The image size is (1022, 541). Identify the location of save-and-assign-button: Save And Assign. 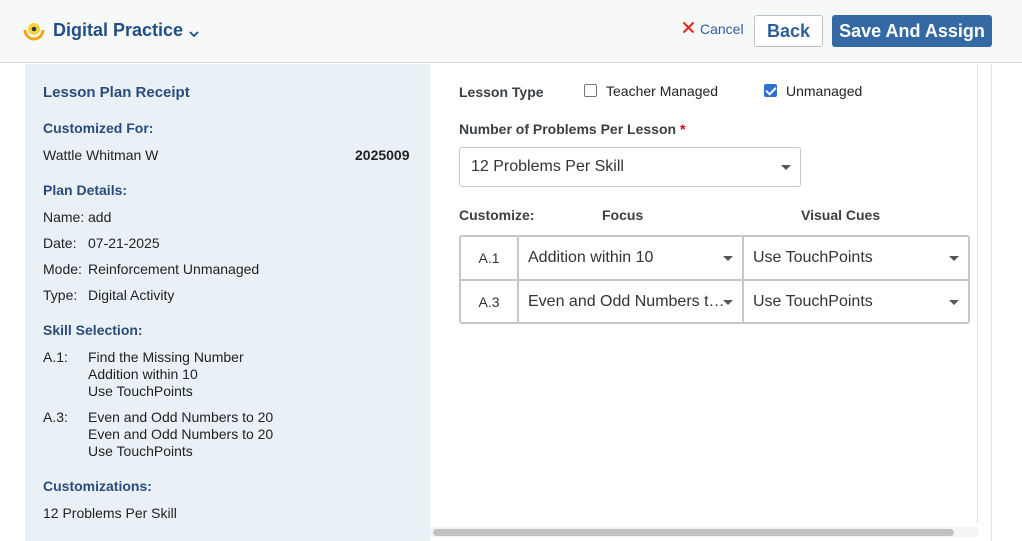
(912, 31).